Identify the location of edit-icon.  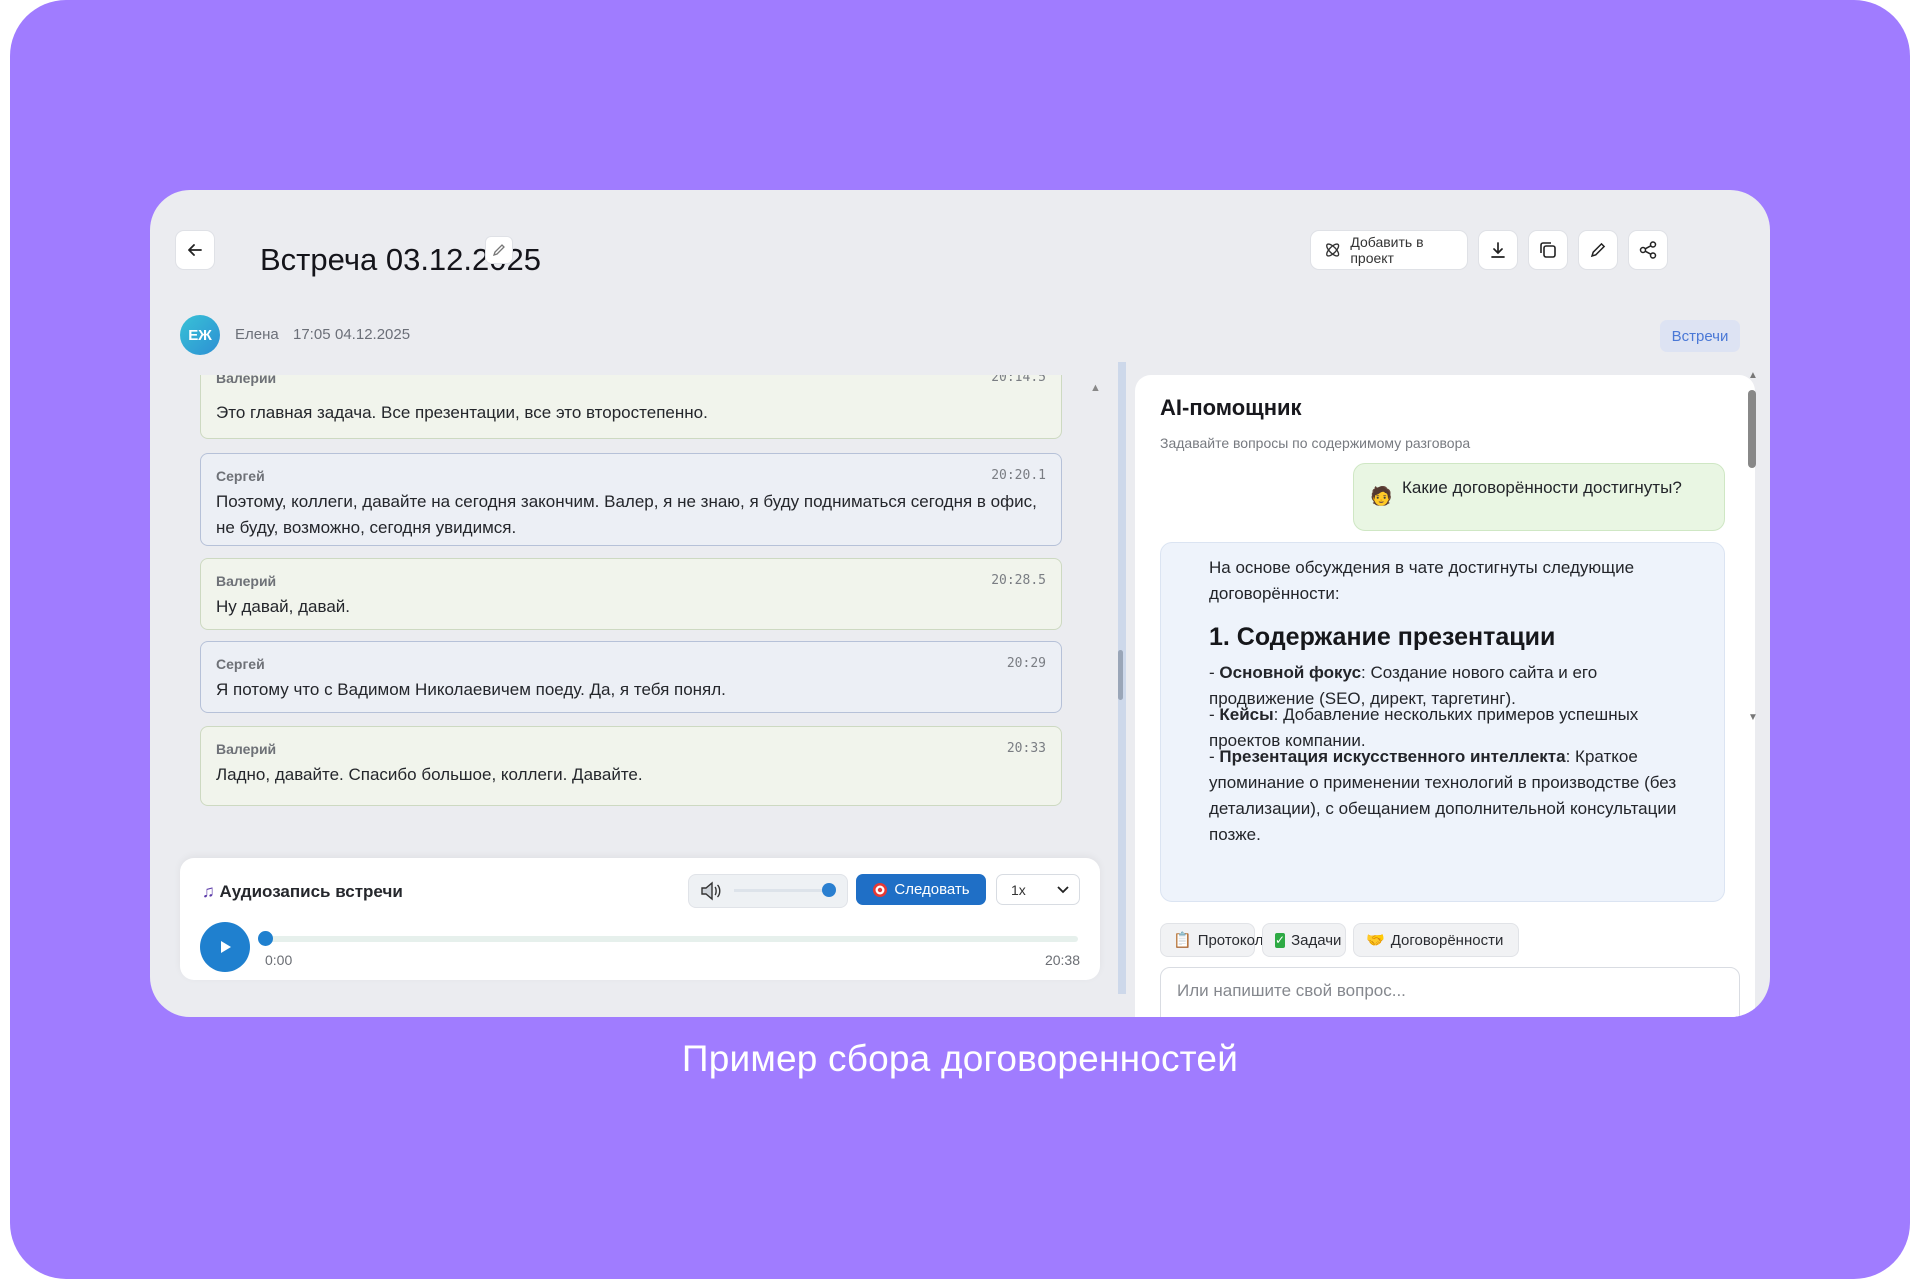
(1598, 250).